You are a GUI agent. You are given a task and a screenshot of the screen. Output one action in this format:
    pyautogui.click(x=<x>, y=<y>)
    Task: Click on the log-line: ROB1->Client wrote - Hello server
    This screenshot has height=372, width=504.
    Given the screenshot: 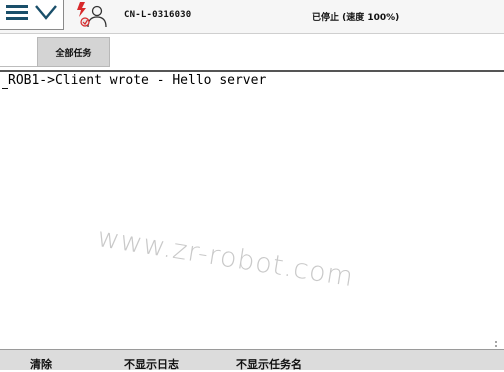 What is the action you would take?
    pyautogui.click(x=137, y=80)
    